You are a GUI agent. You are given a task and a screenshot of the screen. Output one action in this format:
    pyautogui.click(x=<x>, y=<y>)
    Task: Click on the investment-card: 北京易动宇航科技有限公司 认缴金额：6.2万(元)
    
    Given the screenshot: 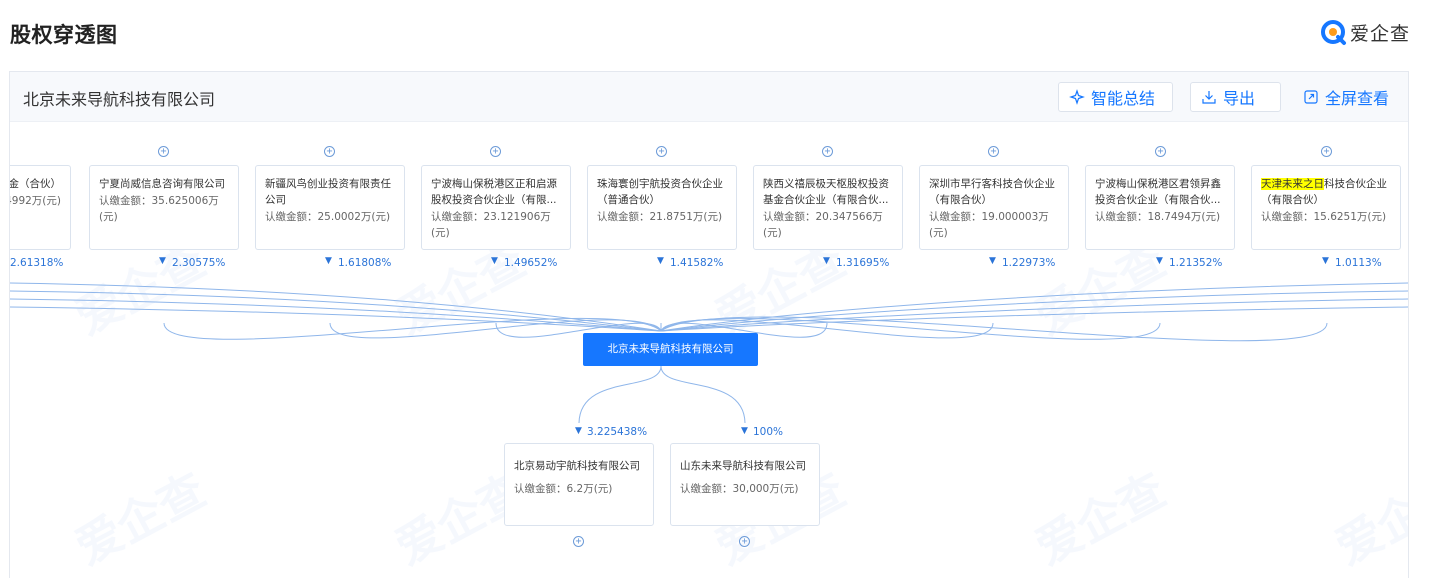 What is the action you would take?
    pyautogui.click(x=579, y=484)
    